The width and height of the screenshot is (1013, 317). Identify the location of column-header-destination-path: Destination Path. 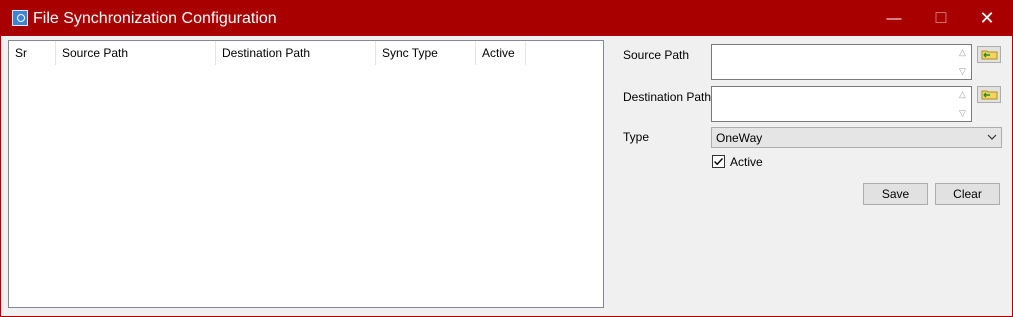
(296, 53).